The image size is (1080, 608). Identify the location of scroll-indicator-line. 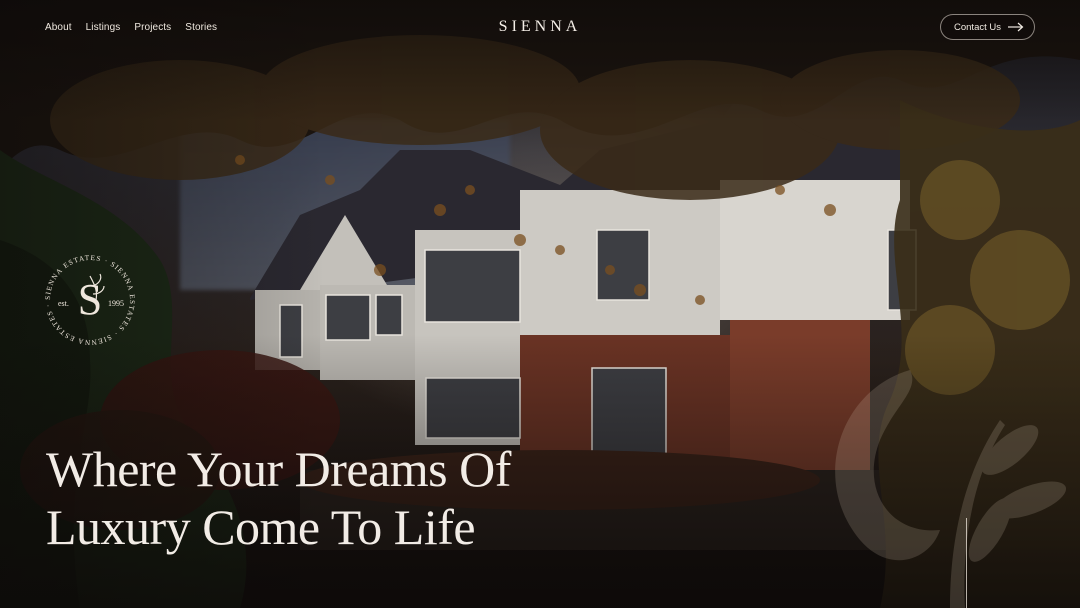
(966, 563).